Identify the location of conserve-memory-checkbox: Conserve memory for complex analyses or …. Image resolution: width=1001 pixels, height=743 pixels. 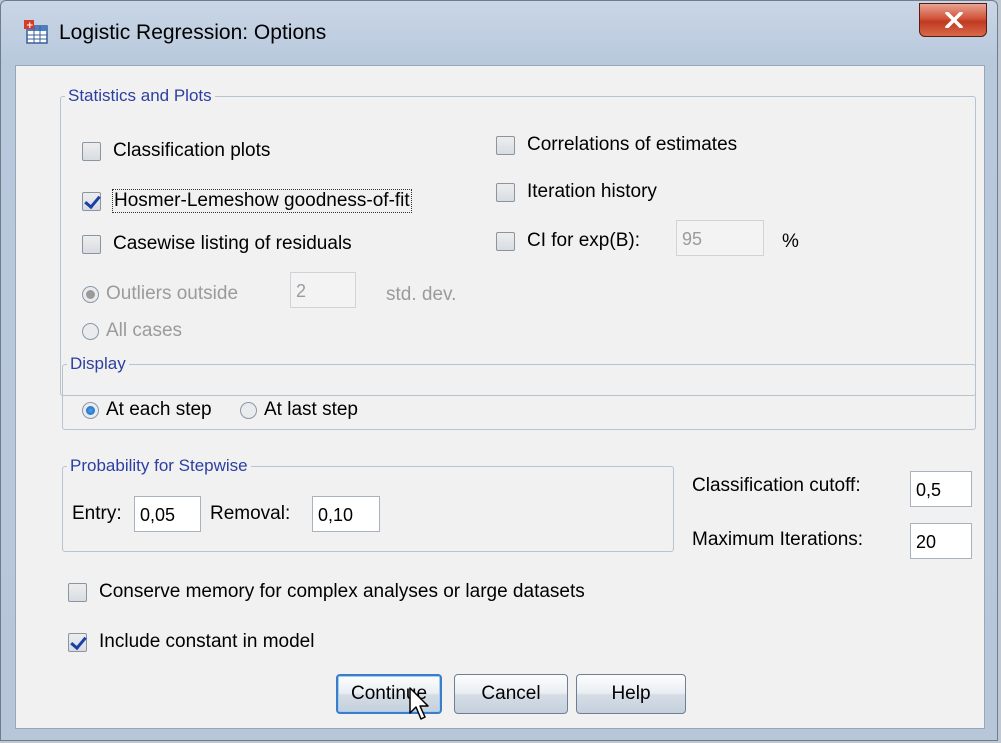
(326, 592).